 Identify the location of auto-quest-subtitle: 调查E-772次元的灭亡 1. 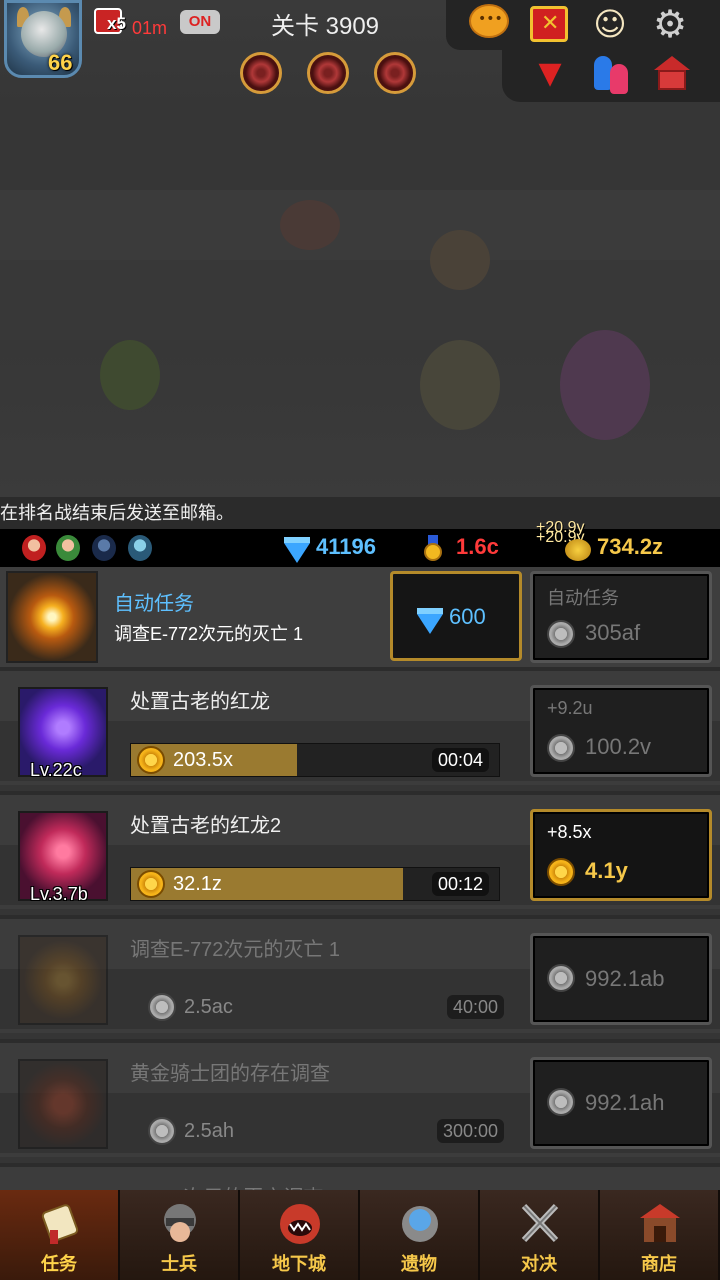
(209, 634).